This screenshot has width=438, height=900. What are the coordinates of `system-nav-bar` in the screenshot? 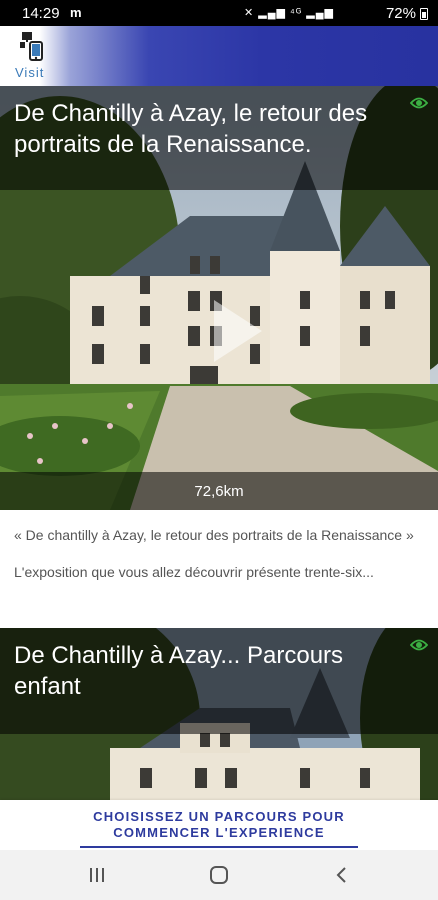 It's located at (219, 875).